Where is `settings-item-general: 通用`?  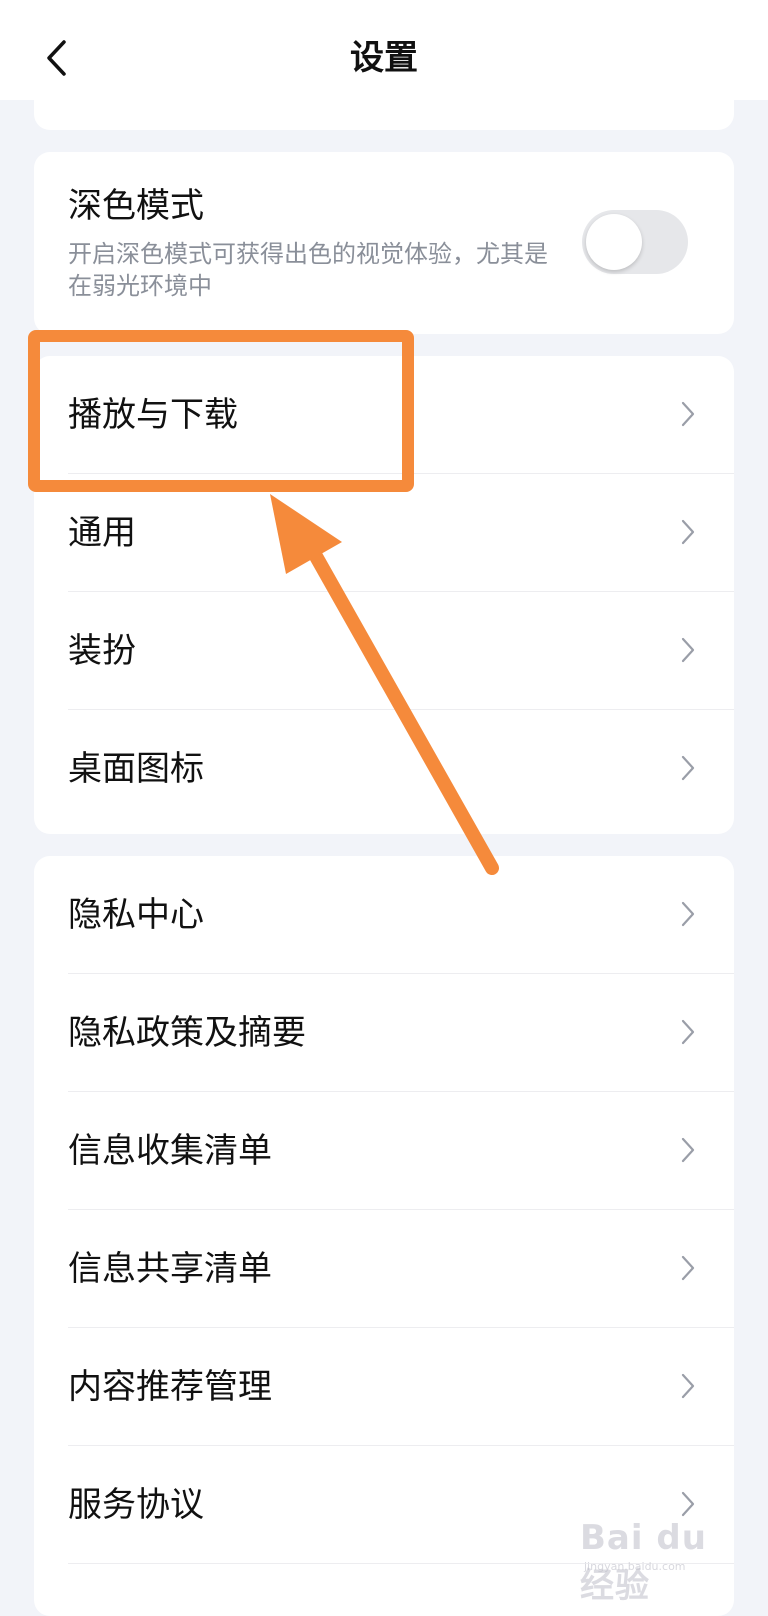
settings-item-general: 通用 is located at coordinates (384, 533).